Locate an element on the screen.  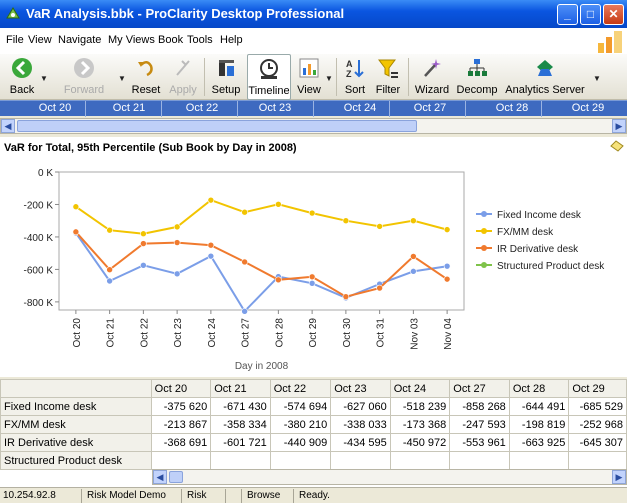
back-button: Back is located at coordinates (22, 77).